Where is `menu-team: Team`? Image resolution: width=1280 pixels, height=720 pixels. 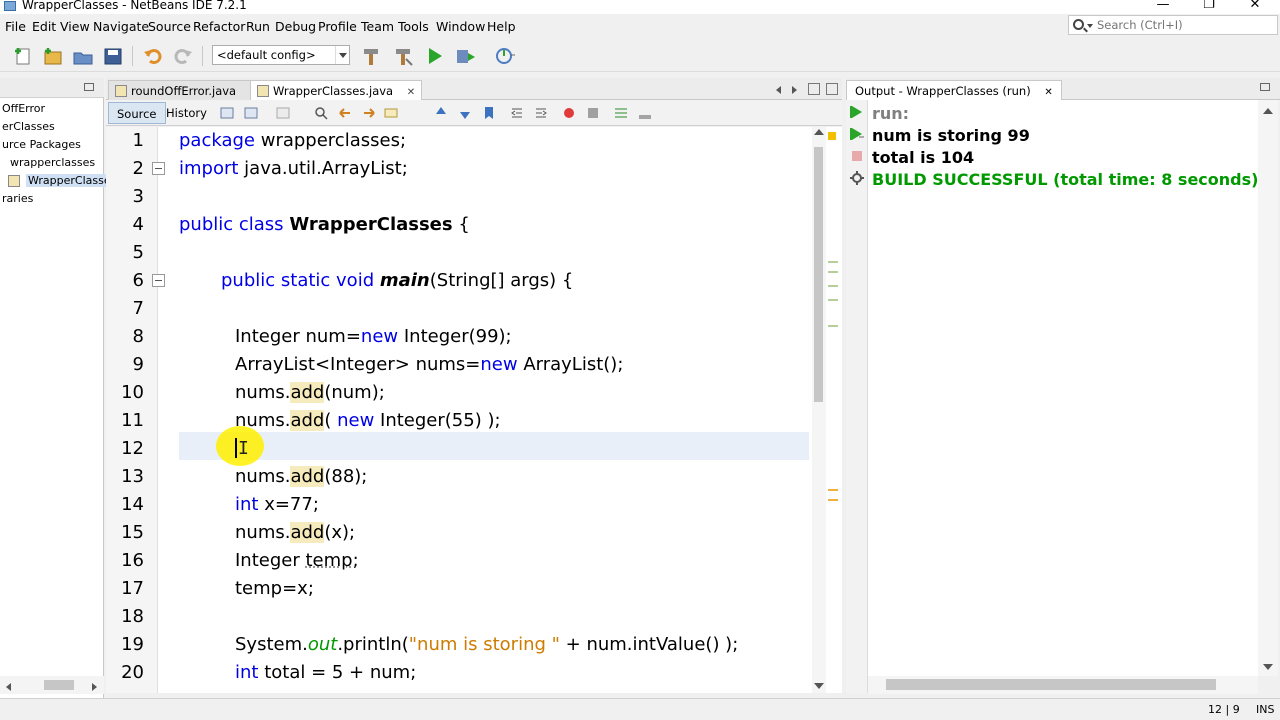
menu-team: Team is located at coordinates (377, 26).